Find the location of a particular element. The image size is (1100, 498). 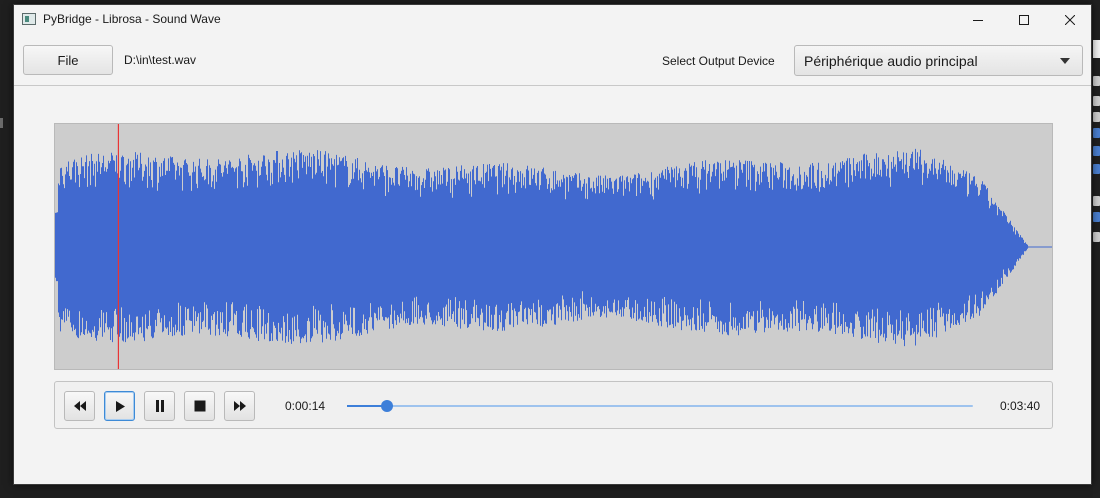

rewind-button is located at coordinates (79, 406).